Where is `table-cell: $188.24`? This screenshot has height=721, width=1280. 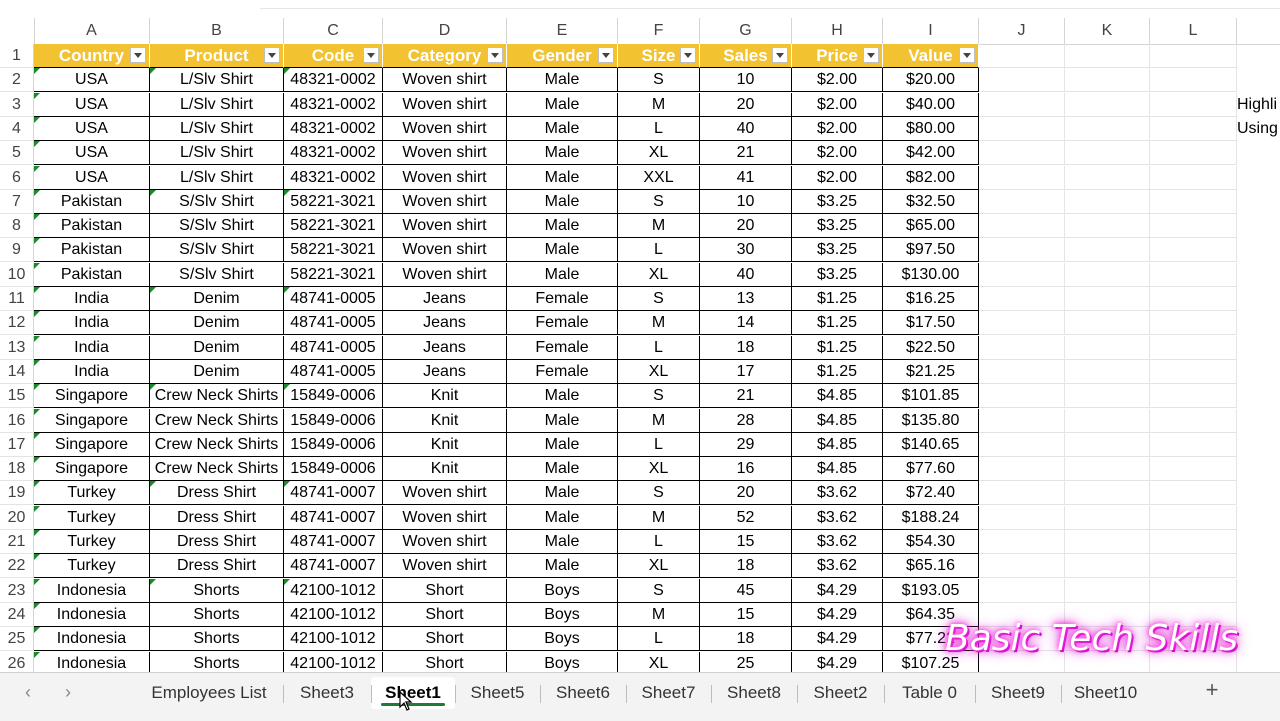 table-cell: $188.24 is located at coordinates (931, 517).